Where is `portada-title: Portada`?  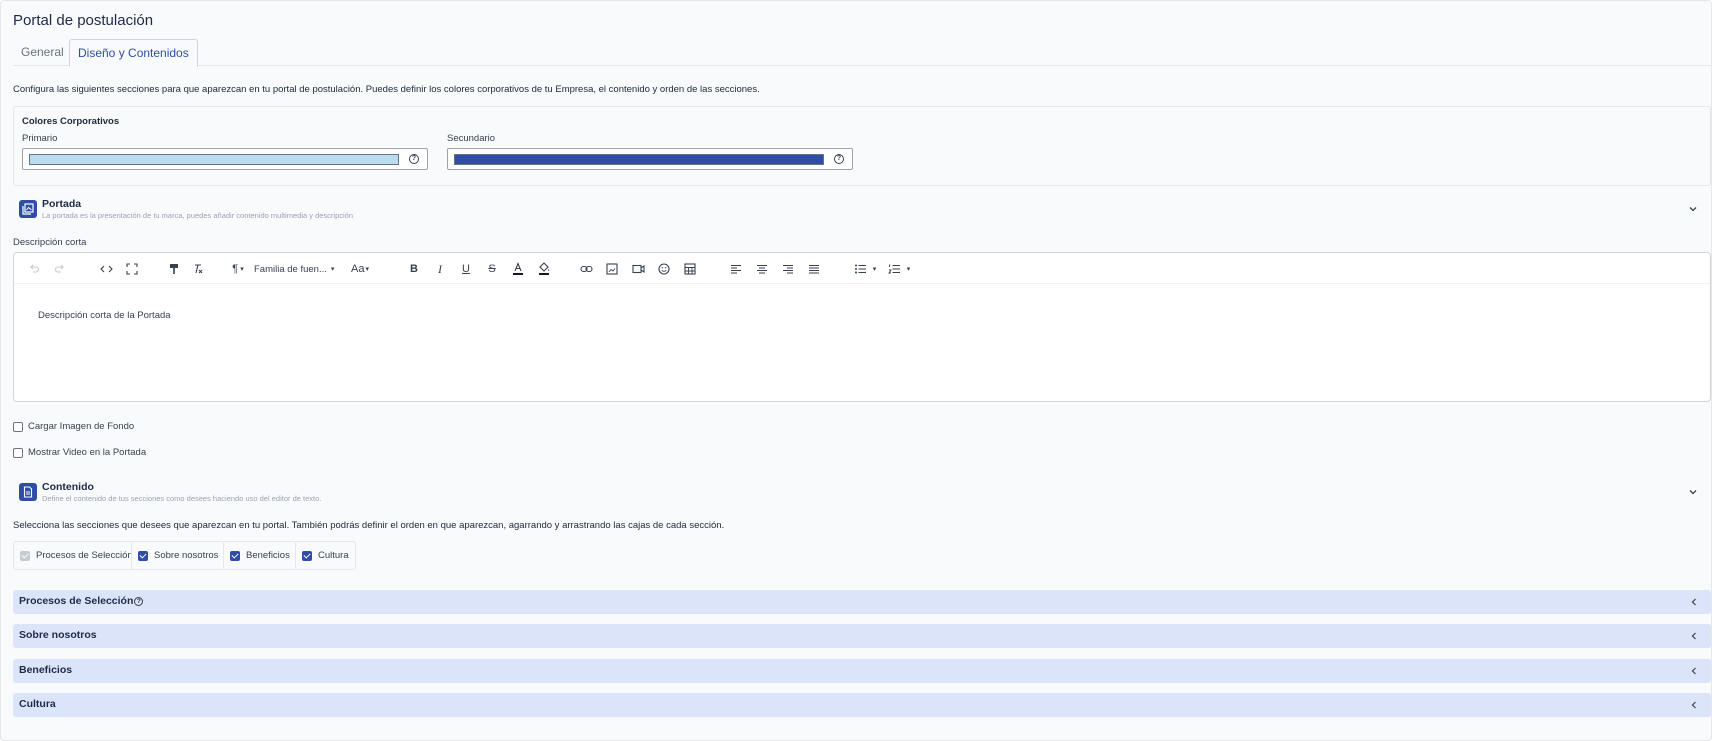
portada-title: Portada is located at coordinates (62, 204).